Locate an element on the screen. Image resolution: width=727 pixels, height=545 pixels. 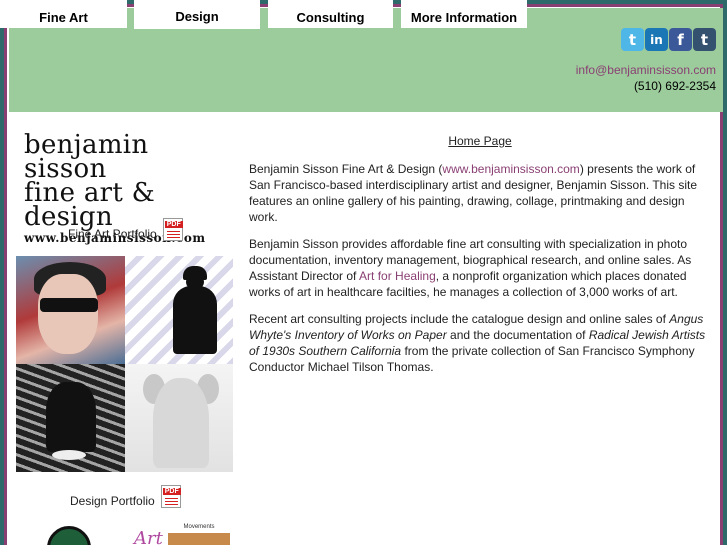
tab-design: Design is located at coordinates (197, 14).